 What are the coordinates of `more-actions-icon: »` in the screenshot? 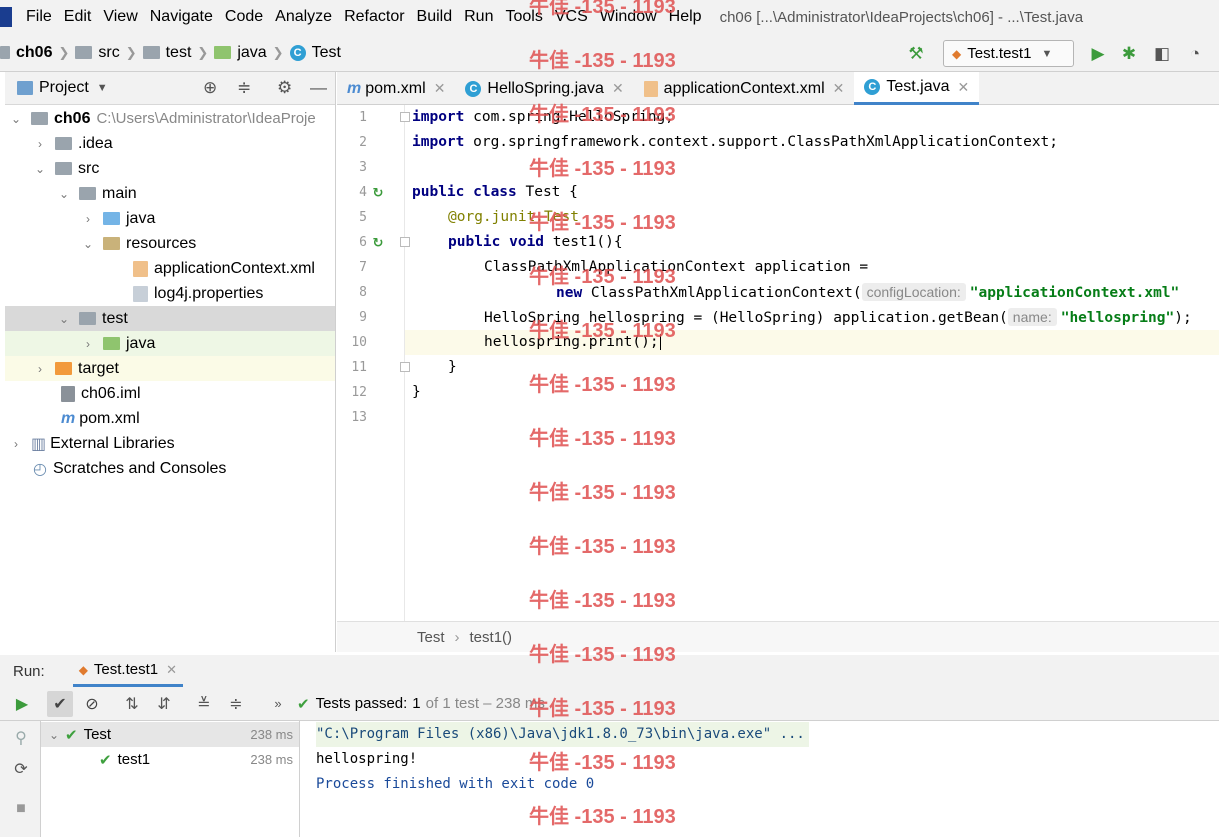 It's located at (278, 704).